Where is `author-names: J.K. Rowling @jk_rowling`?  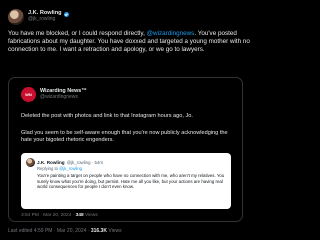 author-names: J.K. Rowling @jk_rowling is located at coordinates (48, 16).